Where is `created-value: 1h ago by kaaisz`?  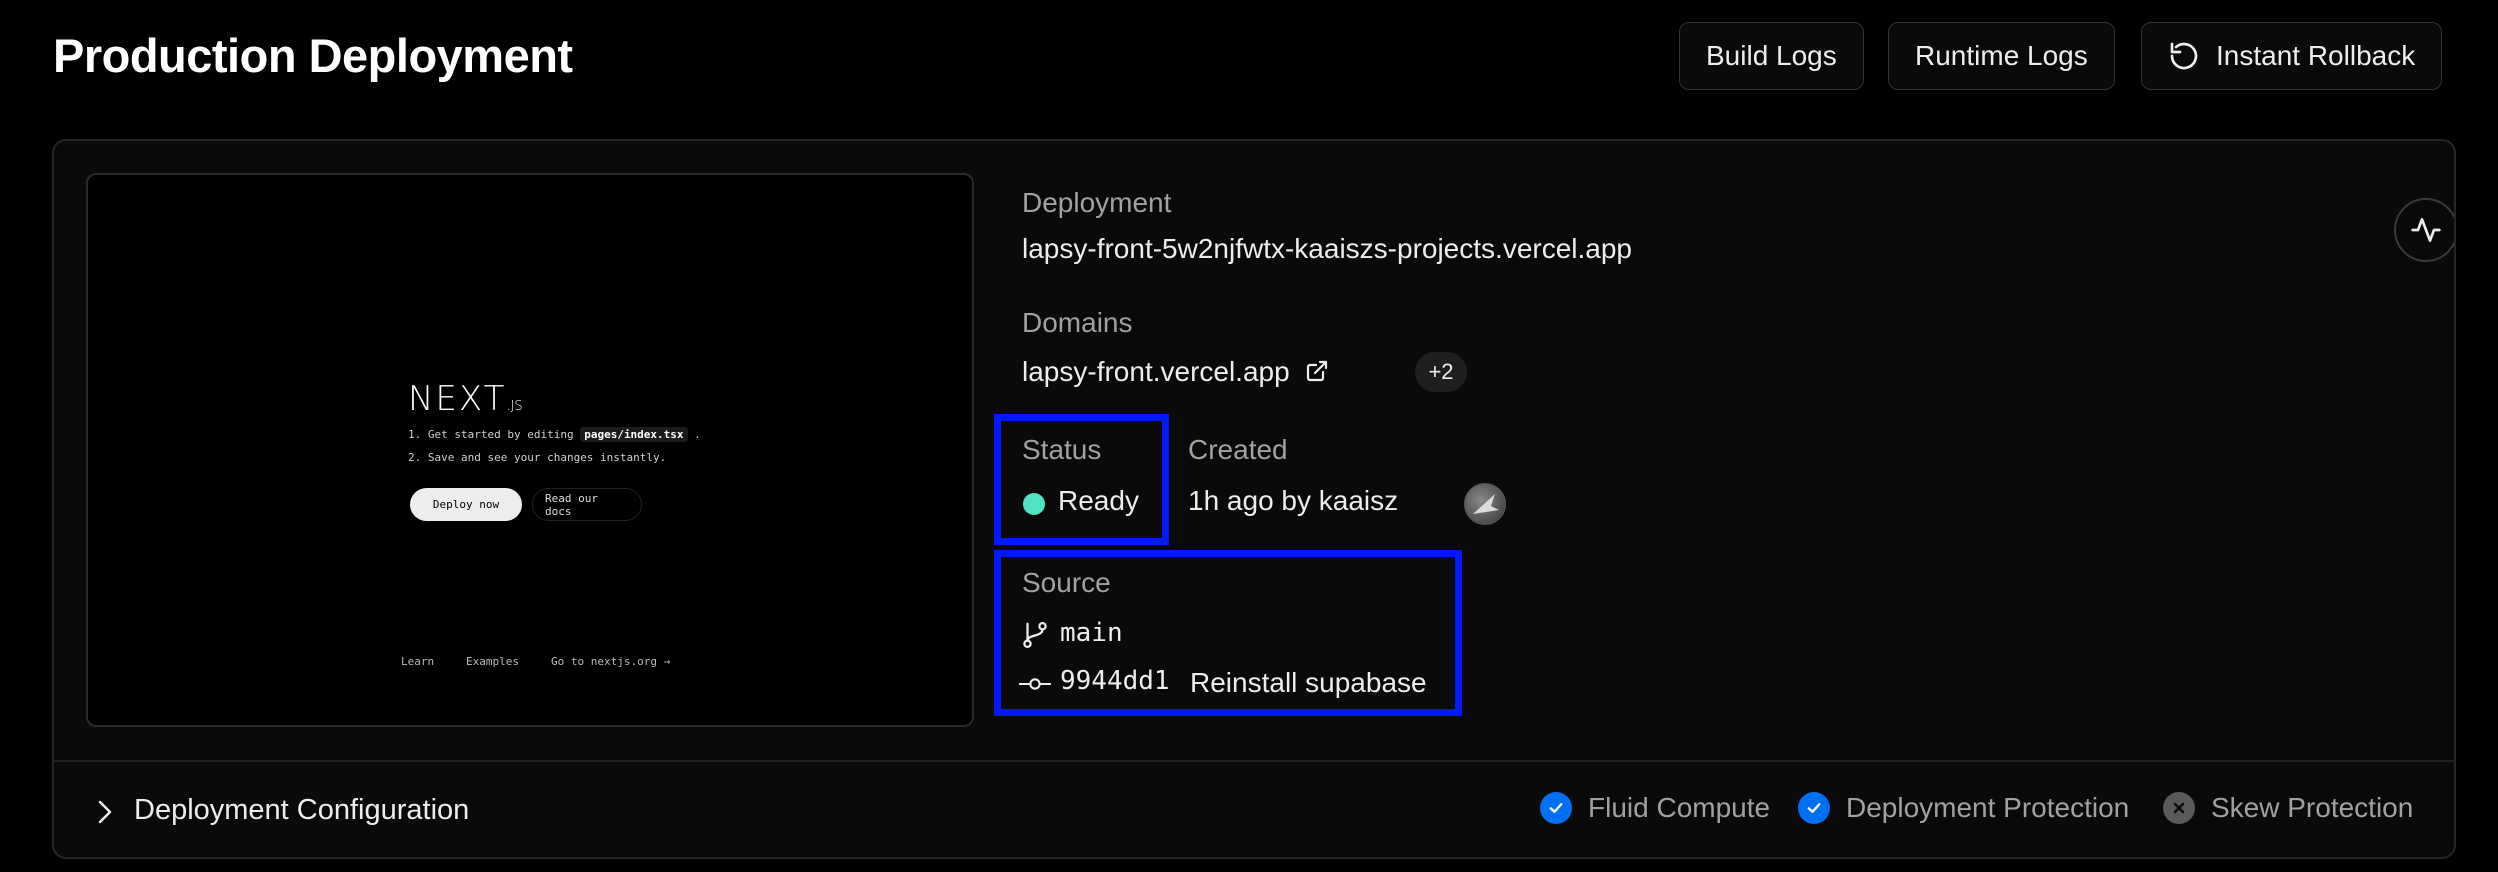
created-value: 1h ago by kaaisz is located at coordinates (1293, 500).